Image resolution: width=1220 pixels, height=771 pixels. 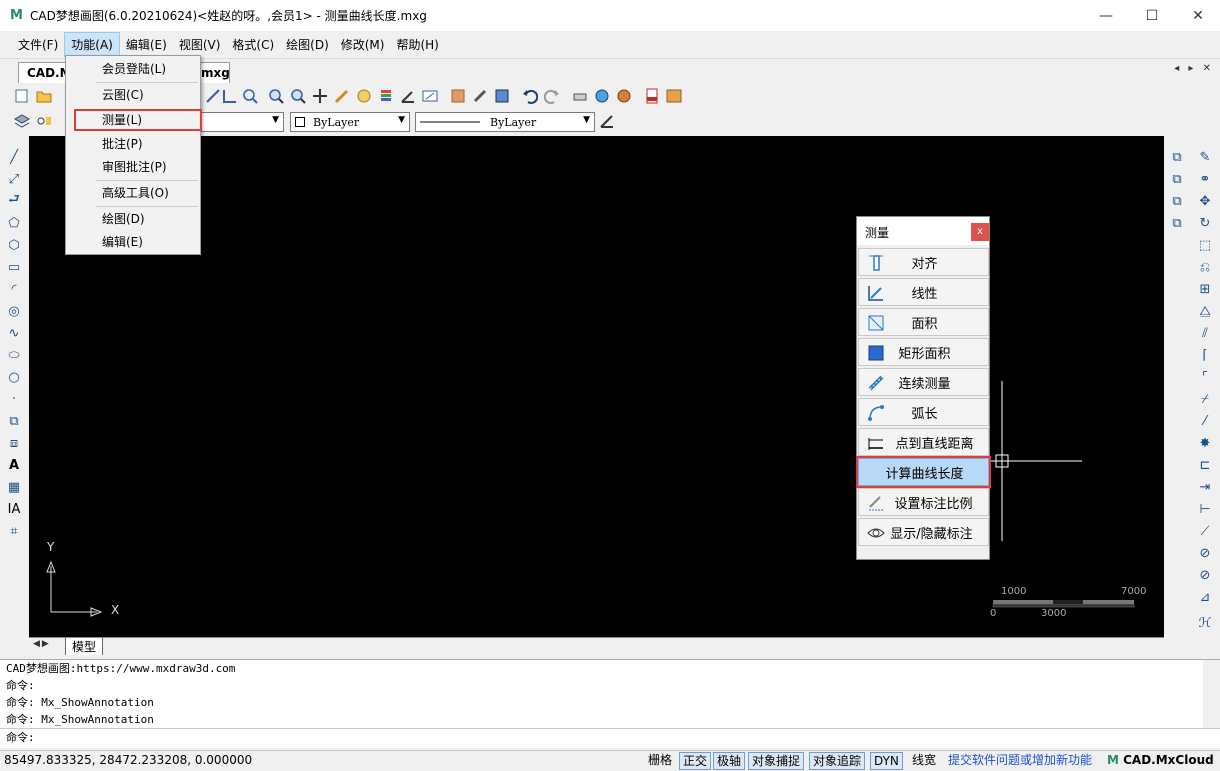 I want to click on tab-nav-arrows: ◂ ▸ ✕, so click(x=1194, y=68).